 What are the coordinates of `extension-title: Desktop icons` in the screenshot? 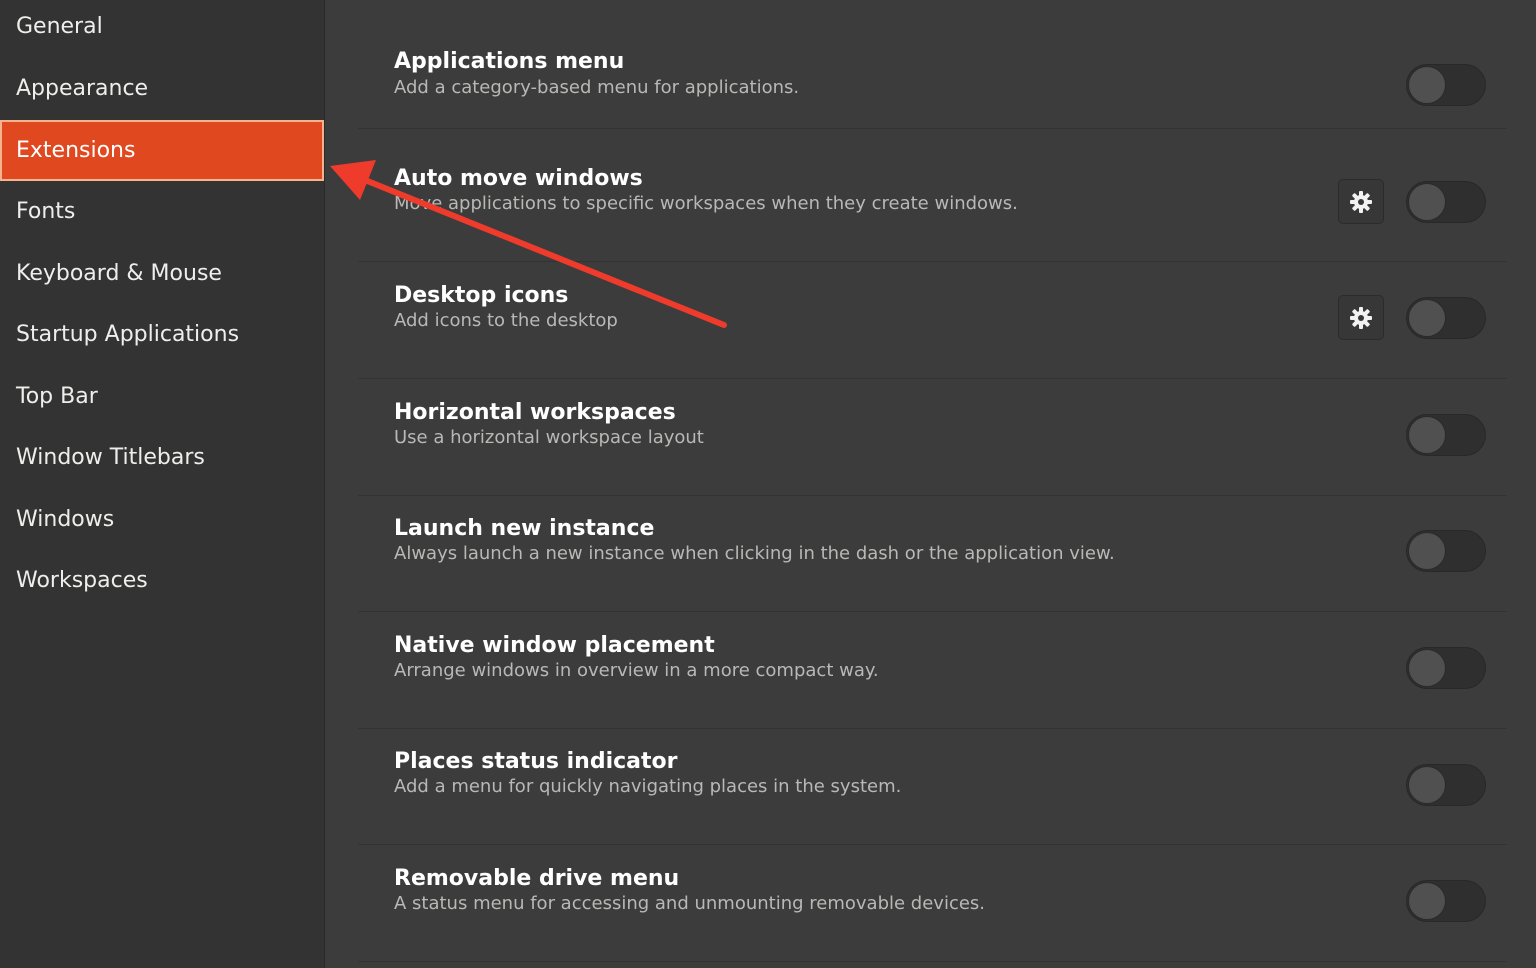 It's located at (481, 295).